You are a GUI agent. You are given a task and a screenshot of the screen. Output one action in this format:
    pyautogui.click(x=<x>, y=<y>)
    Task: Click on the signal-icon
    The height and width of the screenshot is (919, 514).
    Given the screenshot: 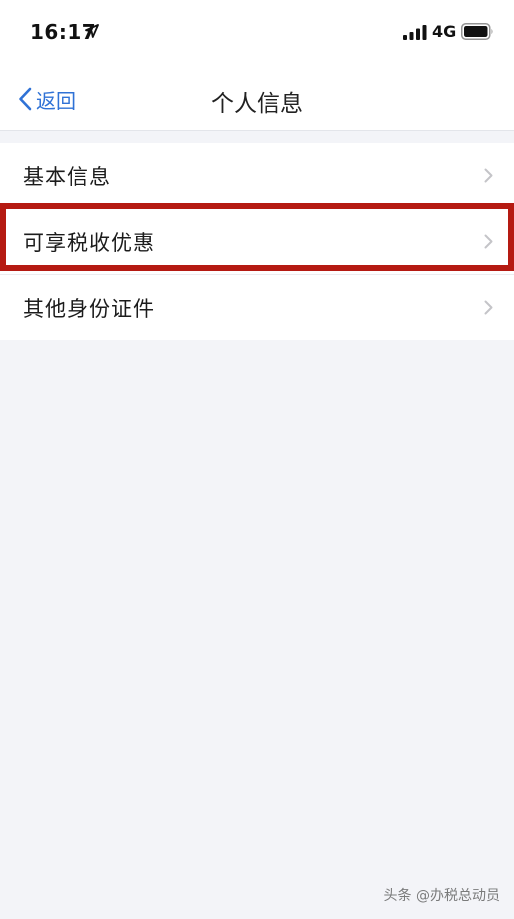 What is the action you would take?
    pyautogui.click(x=415, y=32)
    